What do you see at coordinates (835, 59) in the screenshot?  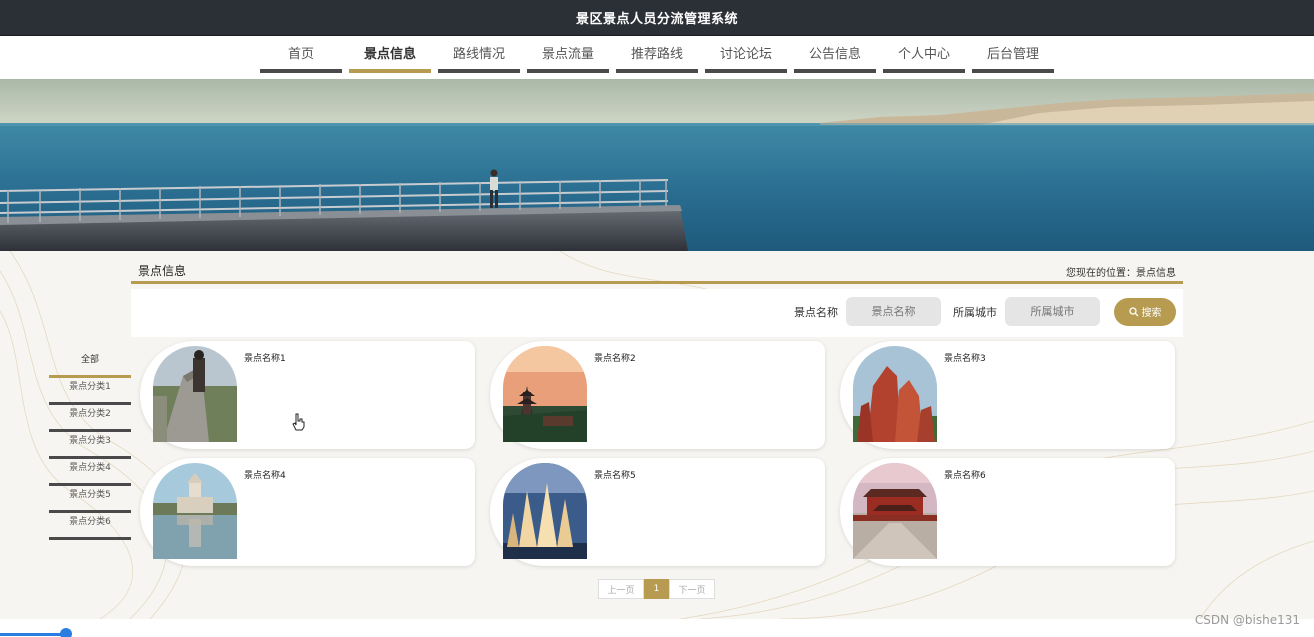 I see `nav-item-notices: 公告信息` at bounding box center [835, 59].